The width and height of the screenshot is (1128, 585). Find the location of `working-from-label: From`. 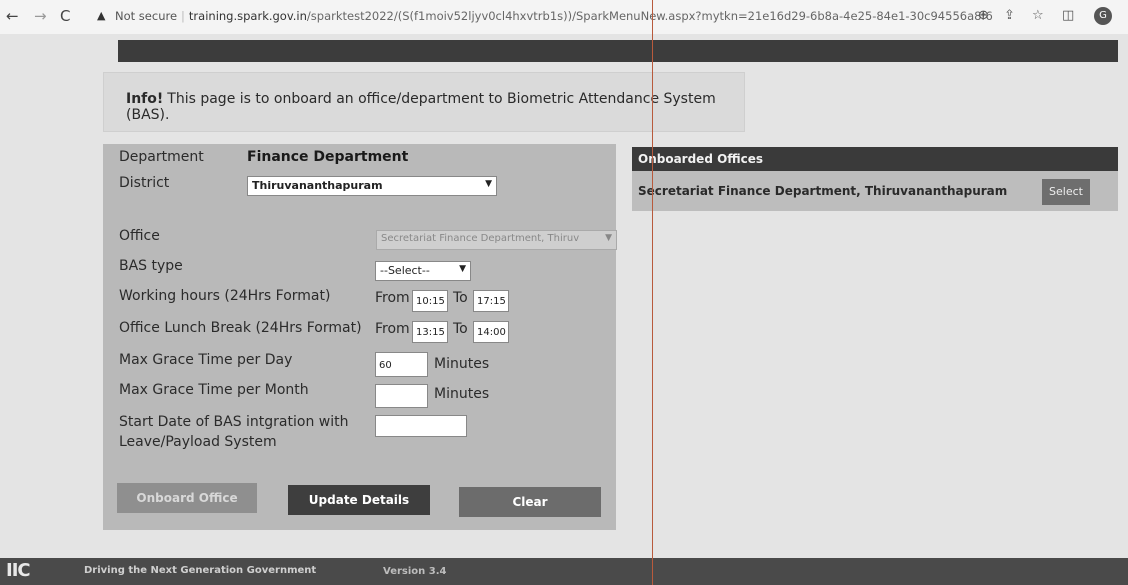

working-from-label: From is located at coordinates (392, 298).